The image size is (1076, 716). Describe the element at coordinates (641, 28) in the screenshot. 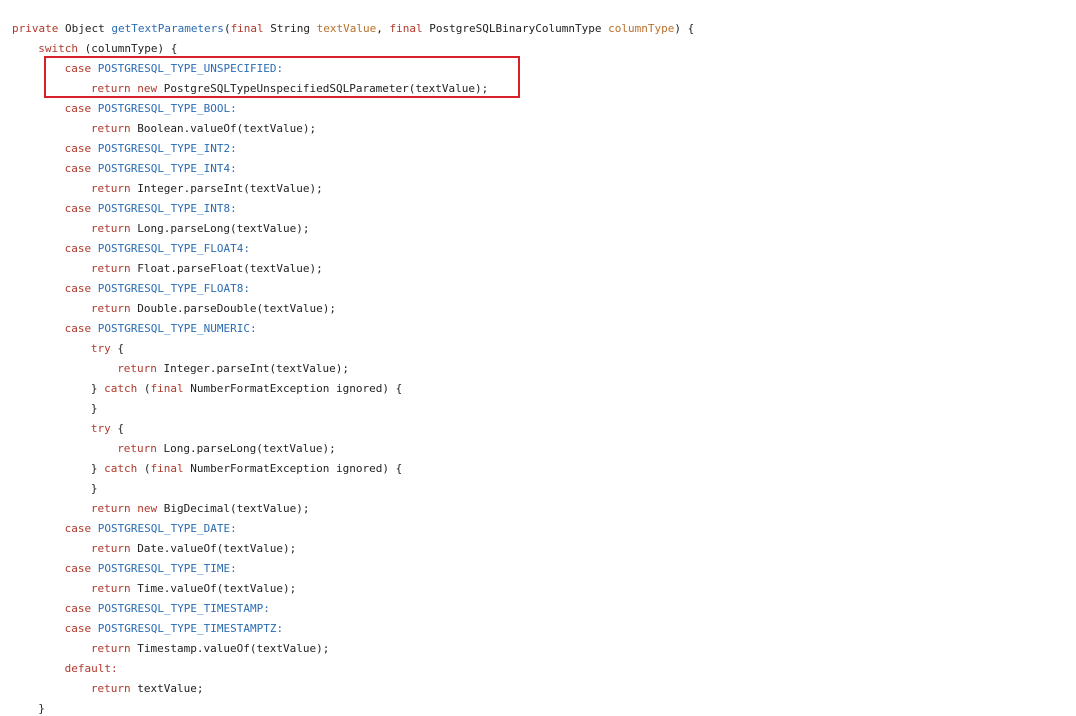

I see `parameter-token: columnType` at that location.